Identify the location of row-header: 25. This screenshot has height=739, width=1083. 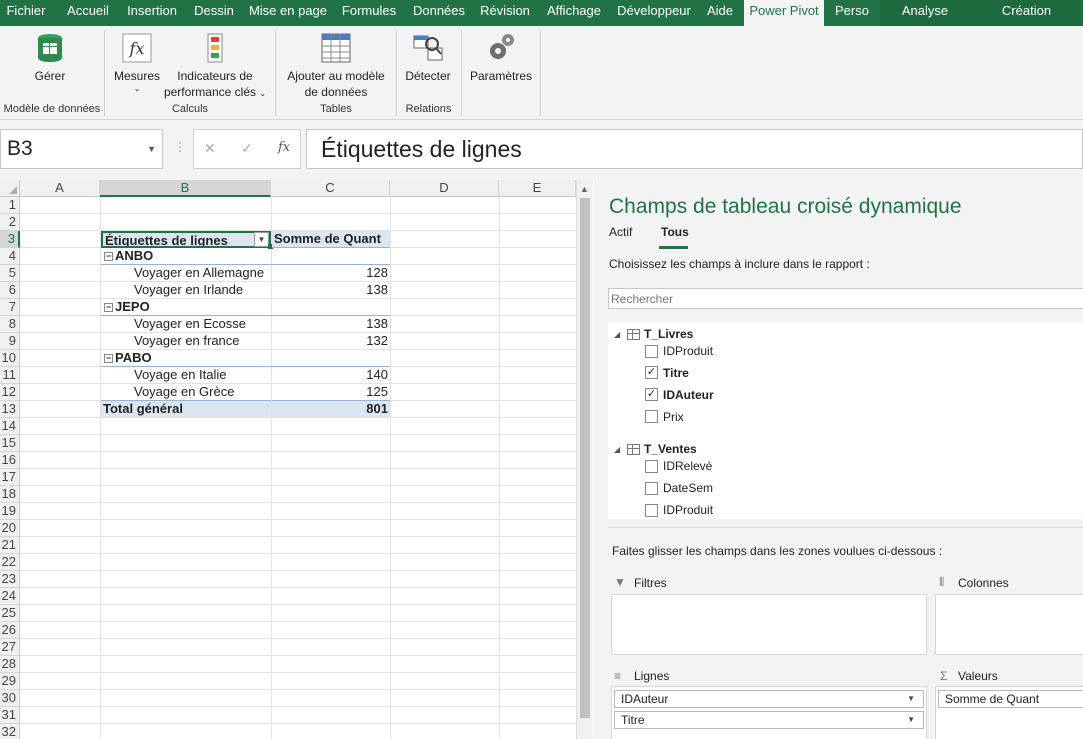
(10, 613).